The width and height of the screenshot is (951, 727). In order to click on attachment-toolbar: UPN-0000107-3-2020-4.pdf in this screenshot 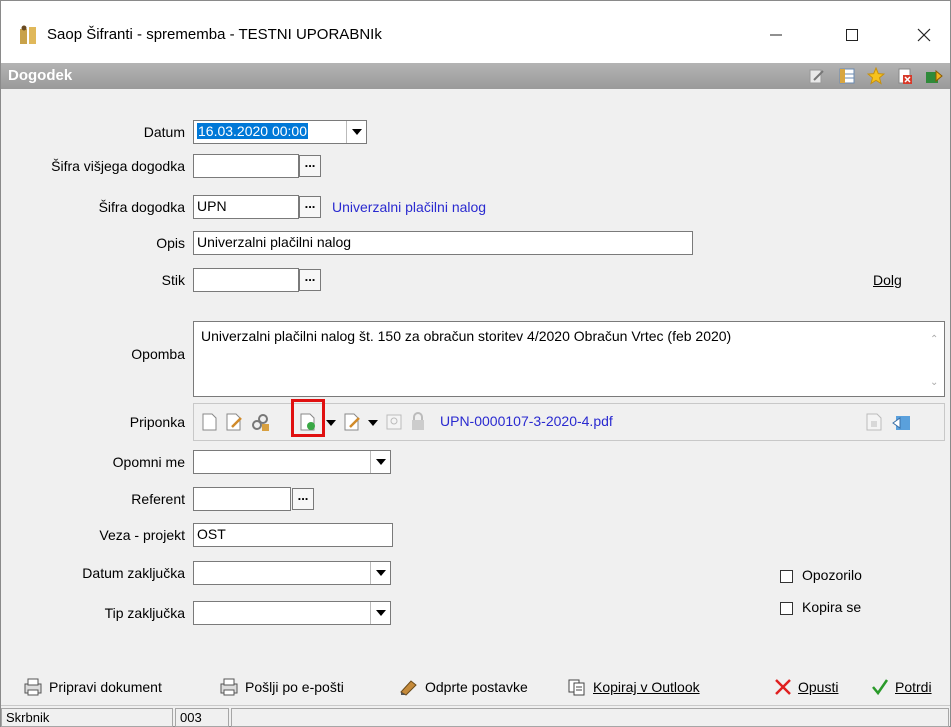, I will do `click(569, 420)`.